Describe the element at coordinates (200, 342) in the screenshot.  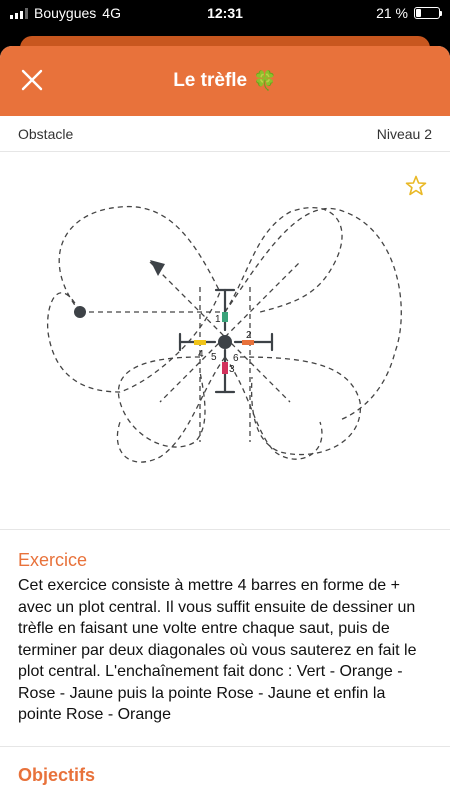
I see `bar-yellow` at that location.